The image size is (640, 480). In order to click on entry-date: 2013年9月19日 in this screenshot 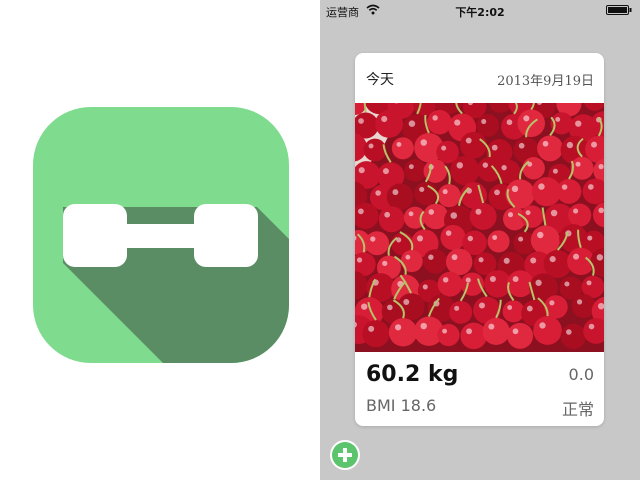, I will do `click(545, 81)`.